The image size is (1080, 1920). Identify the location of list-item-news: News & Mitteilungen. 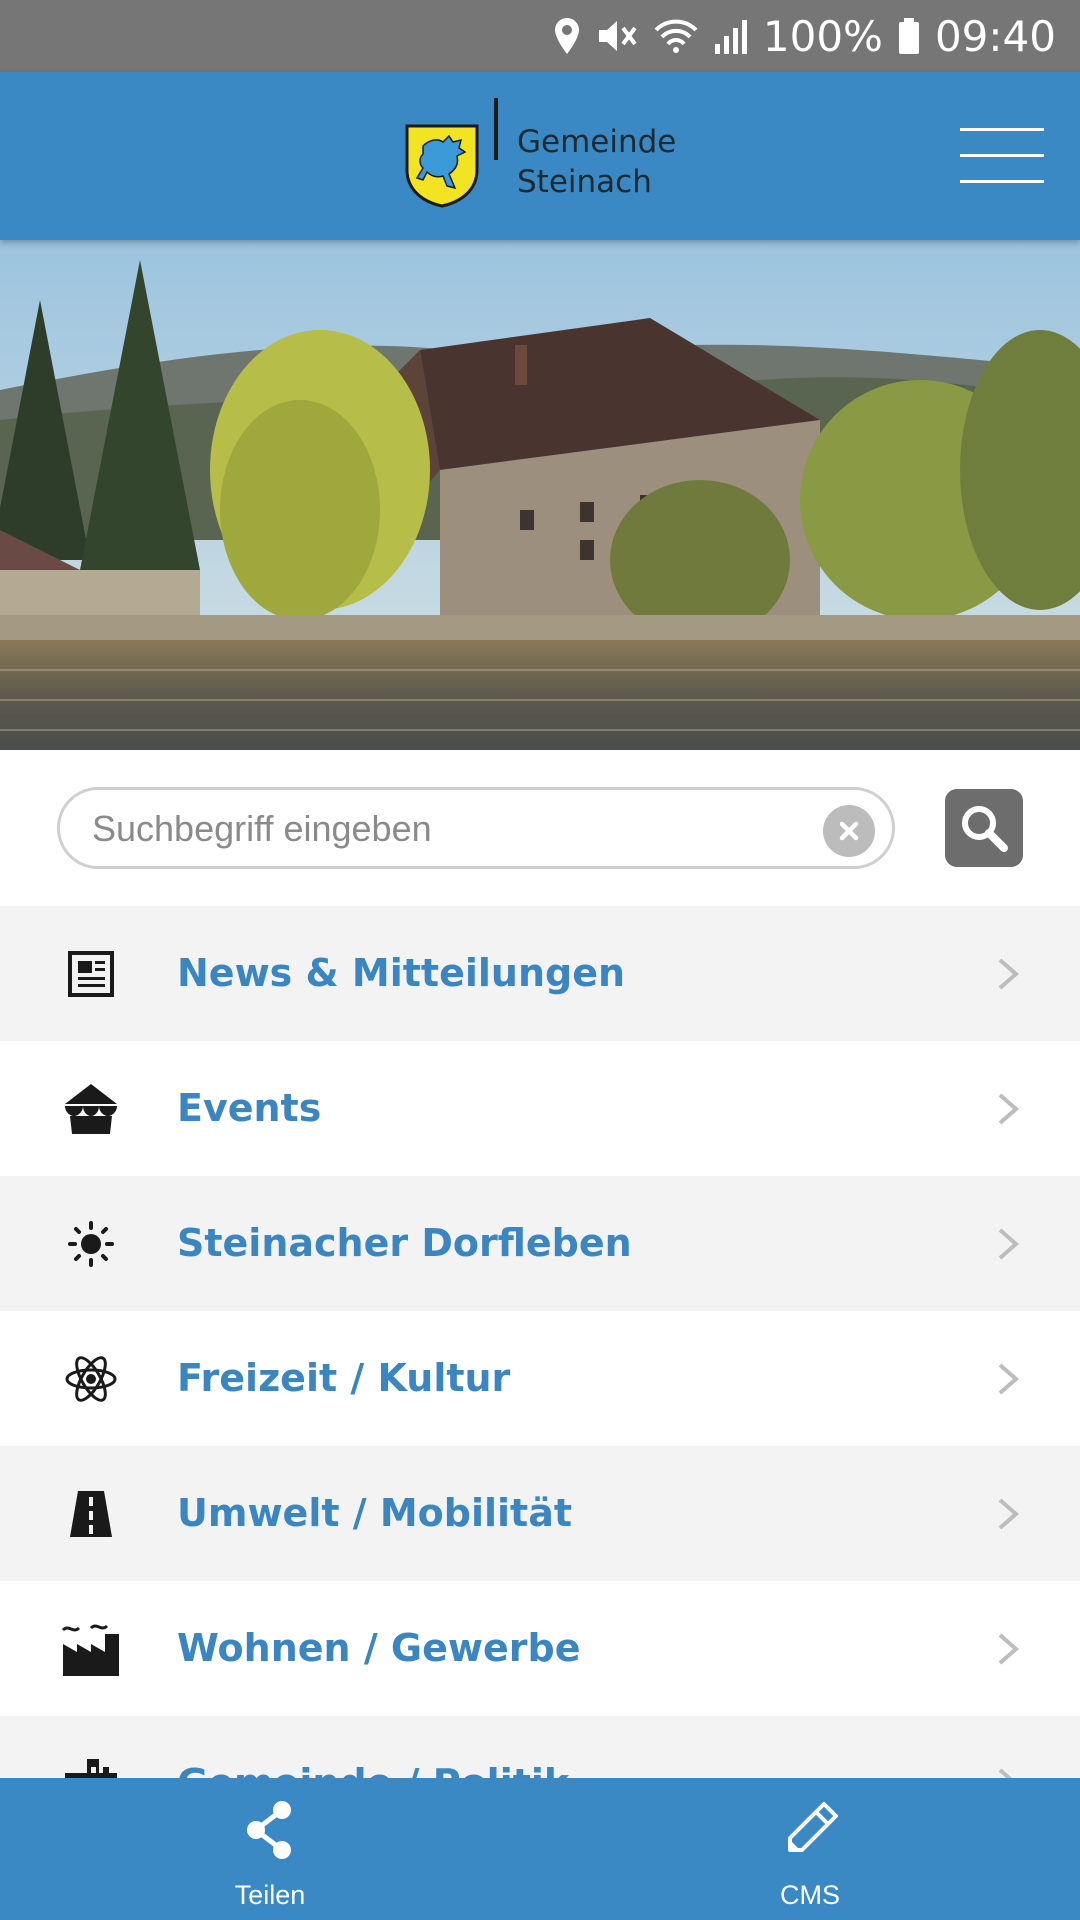
(540, 973).